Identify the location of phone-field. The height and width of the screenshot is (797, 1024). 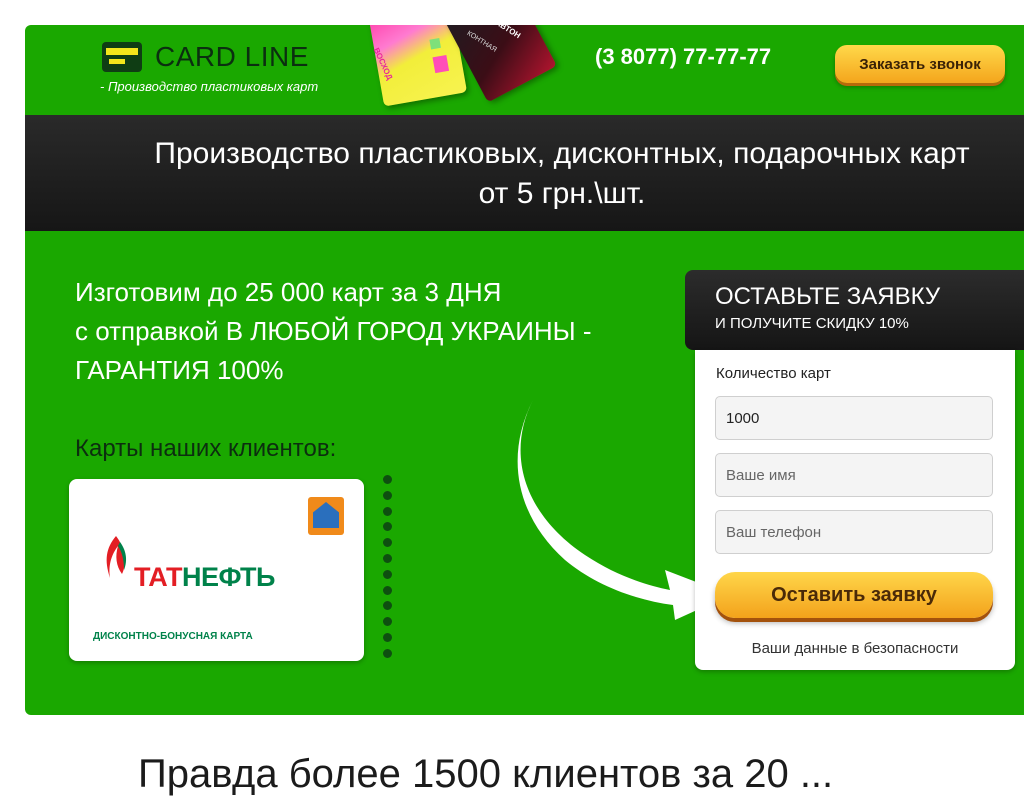
(854, 532).